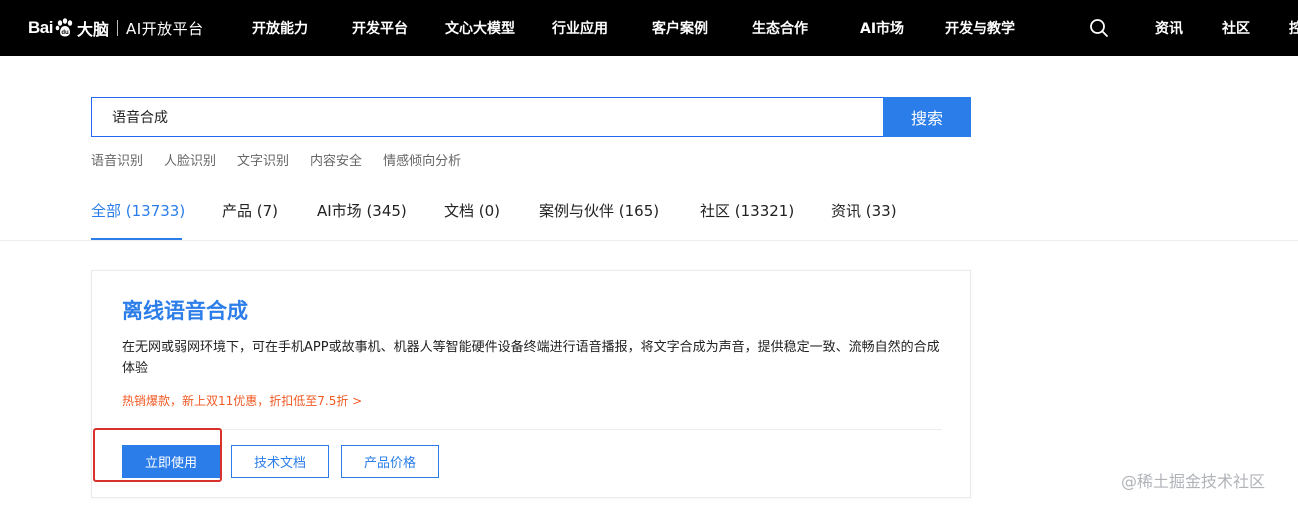 This screenshot has height=505, width=1298. What do you see at coordinates (390, 461) in the screenshot?
I see `product-price-button: 产品价格` at bounding box center [390, 461].